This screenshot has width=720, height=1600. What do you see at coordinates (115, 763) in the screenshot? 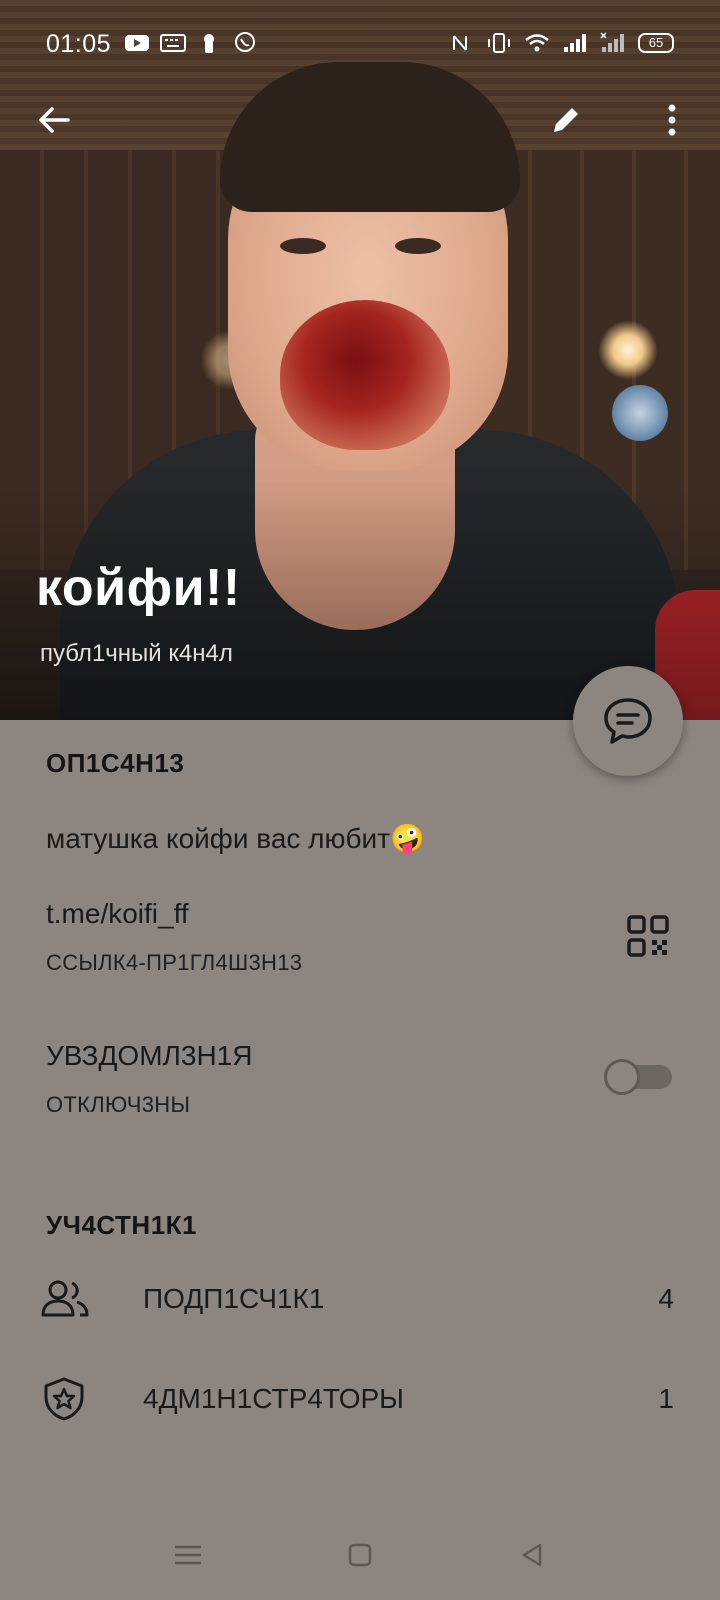
I see `description-heading: ОП1С4Н13` at bounding box center [115, 763].